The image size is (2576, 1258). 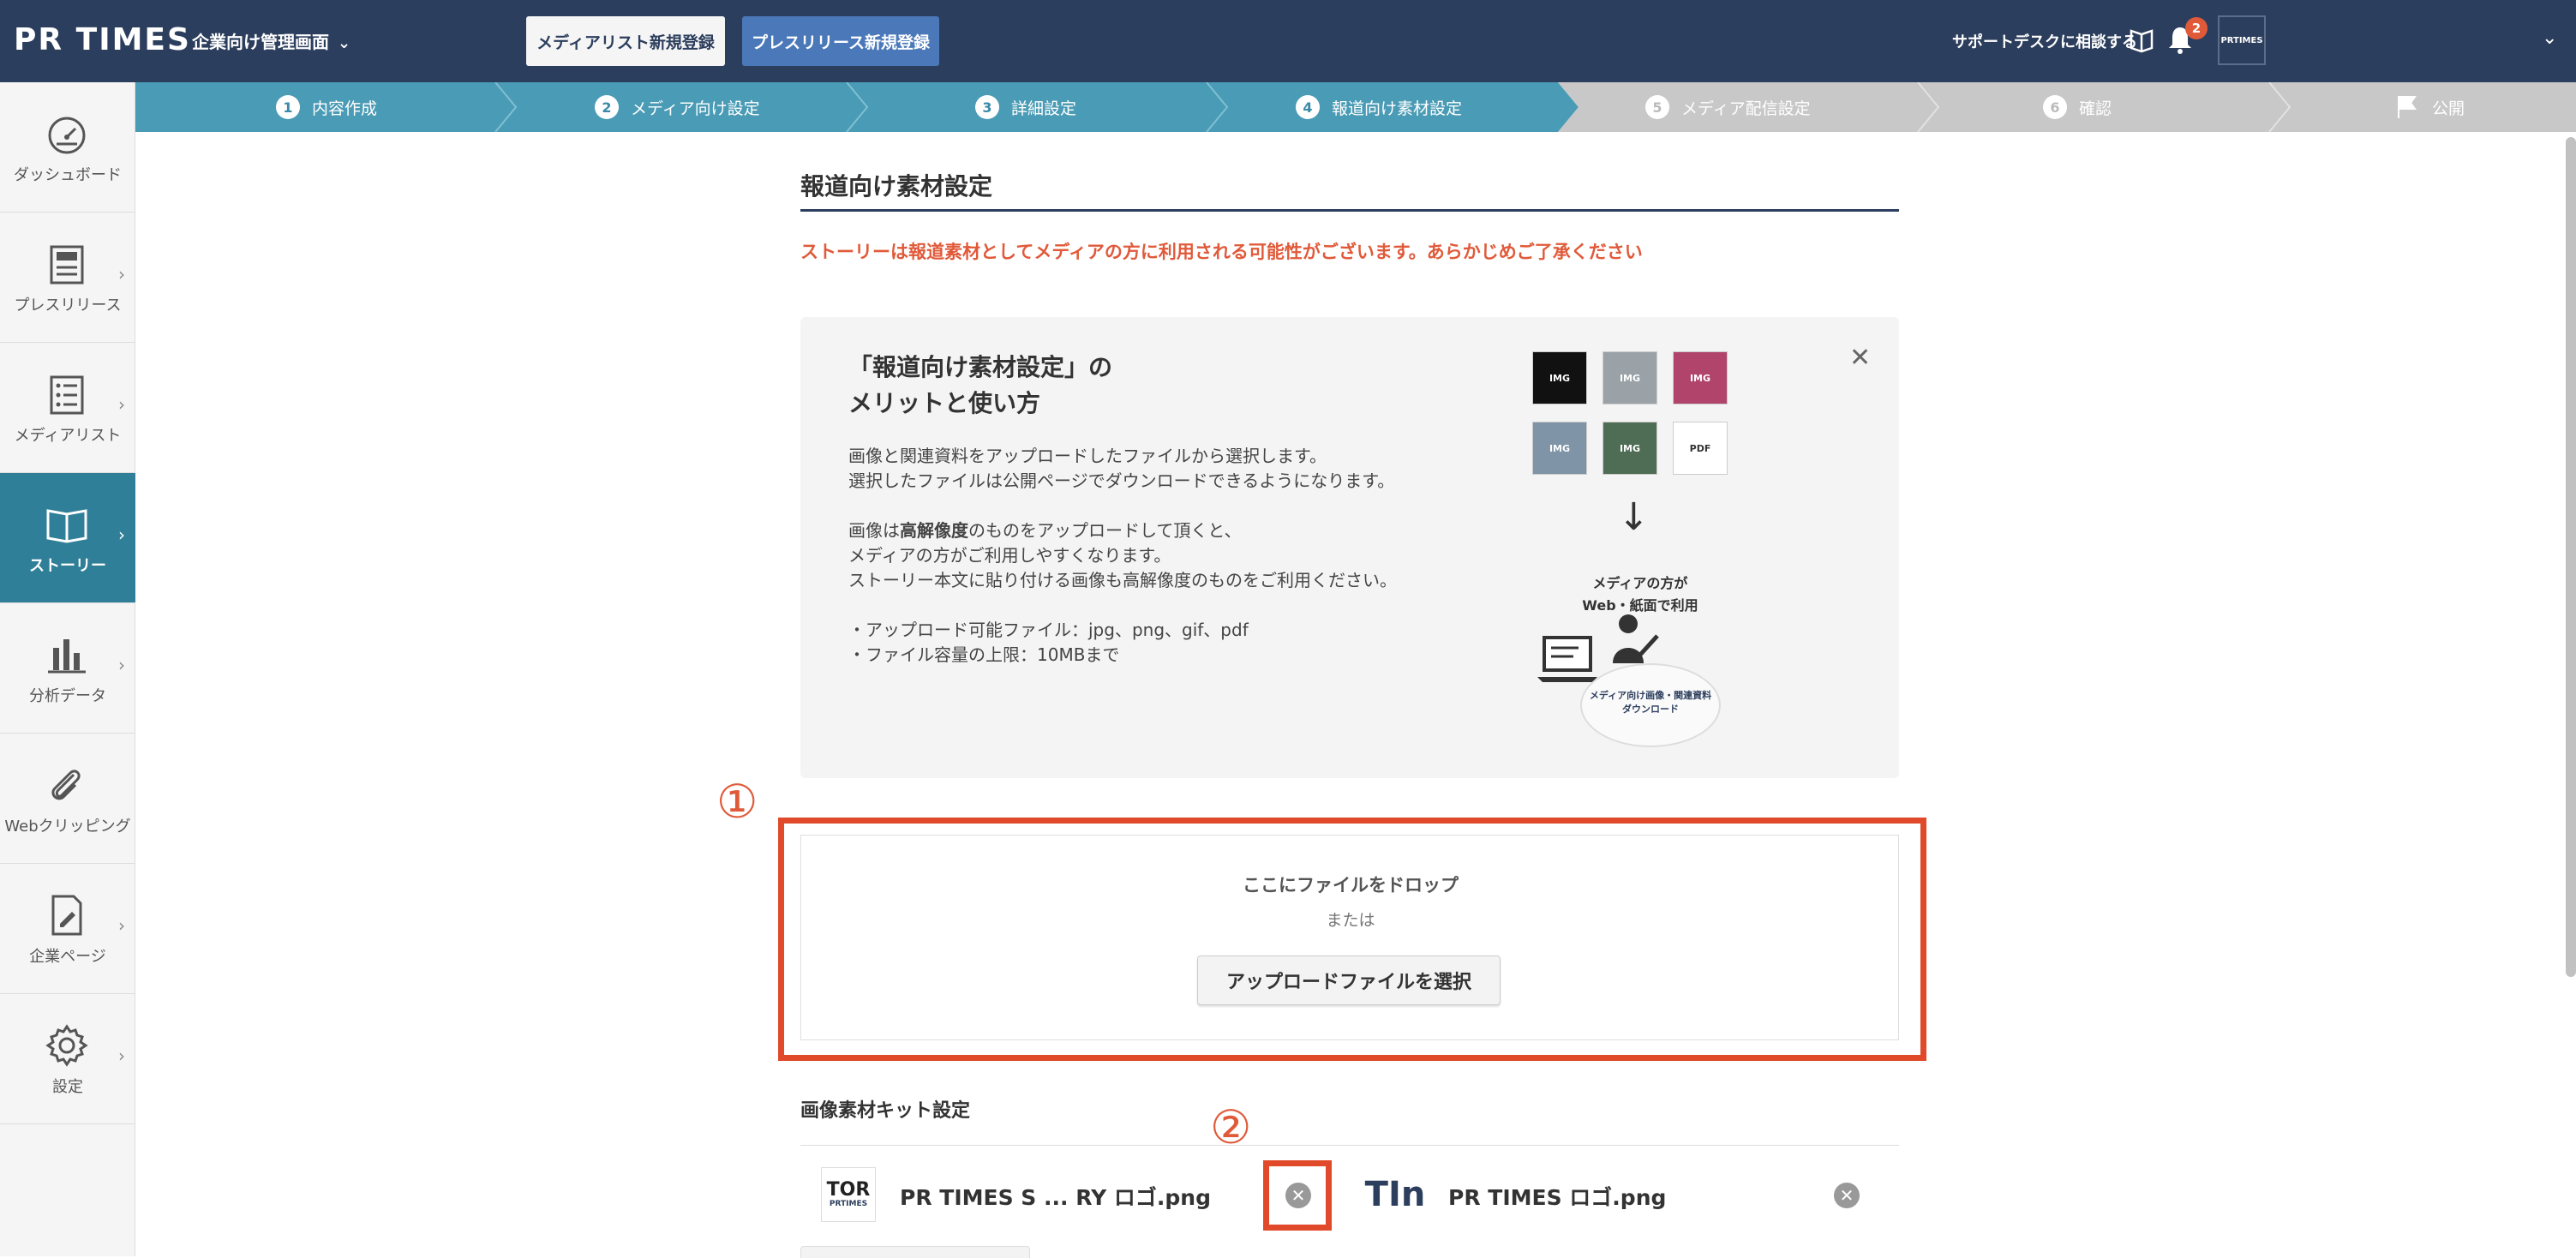 I want to click on pdf-file-thumbnail: PDF, so click(x=1700, y=448).